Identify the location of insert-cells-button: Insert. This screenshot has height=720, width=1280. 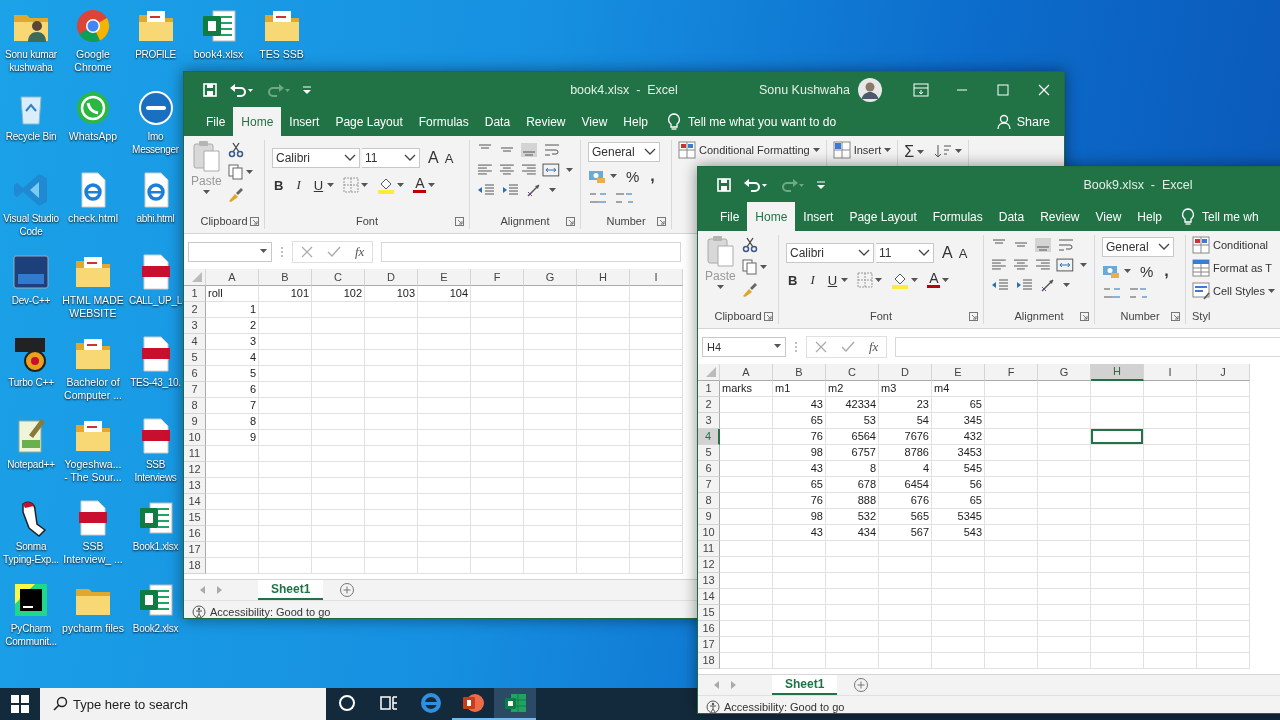
(862, 150).